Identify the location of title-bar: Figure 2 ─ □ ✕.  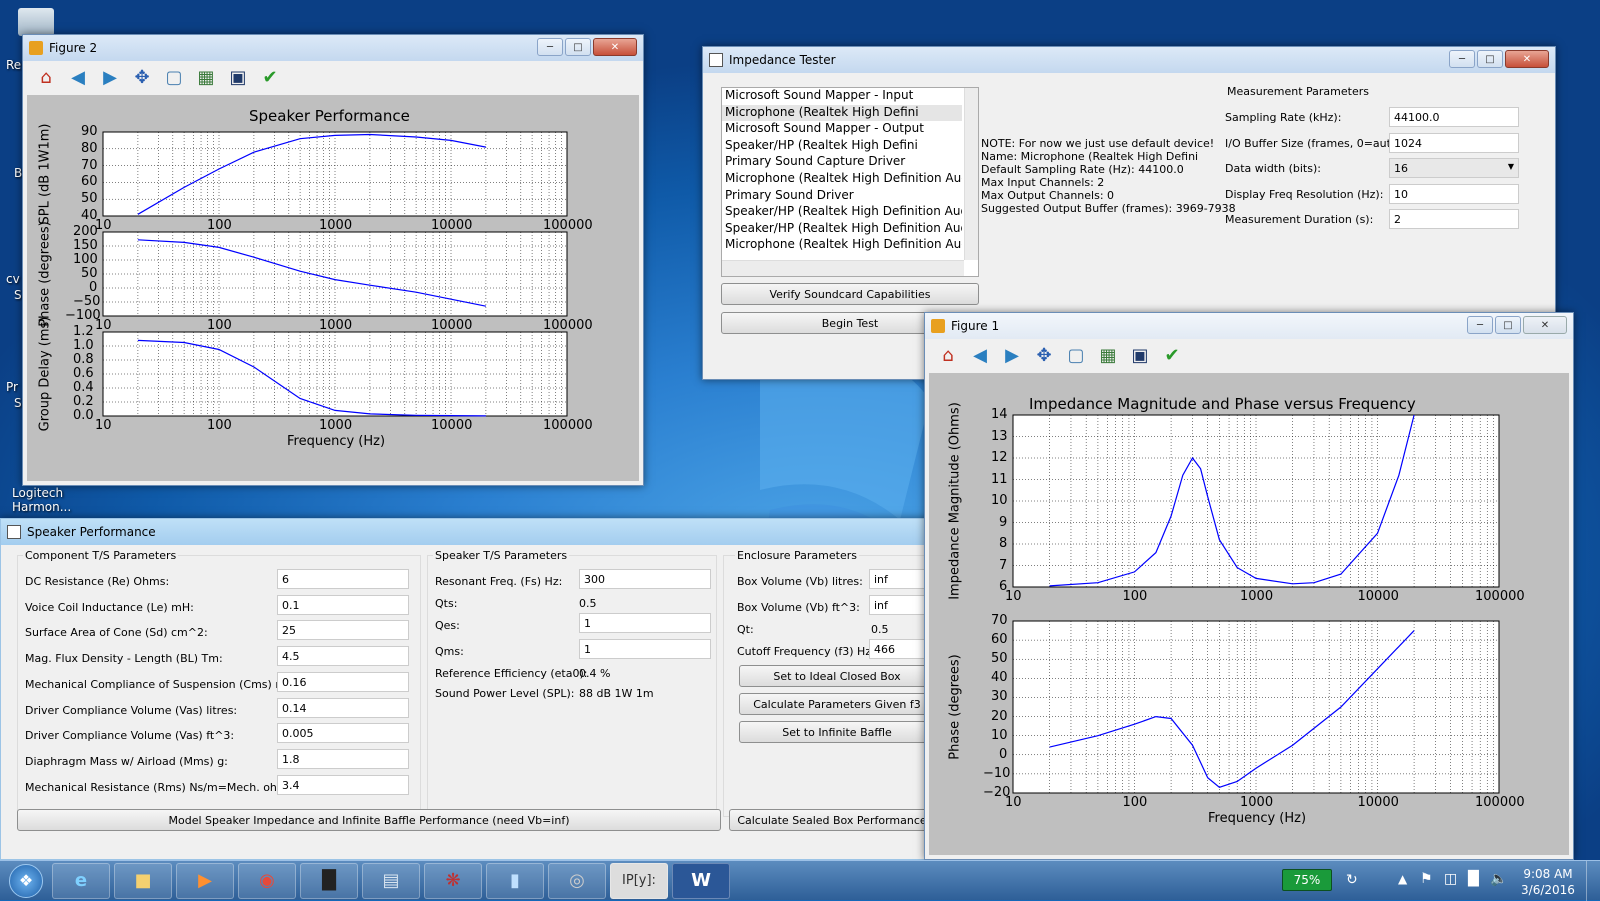
(333, 48).